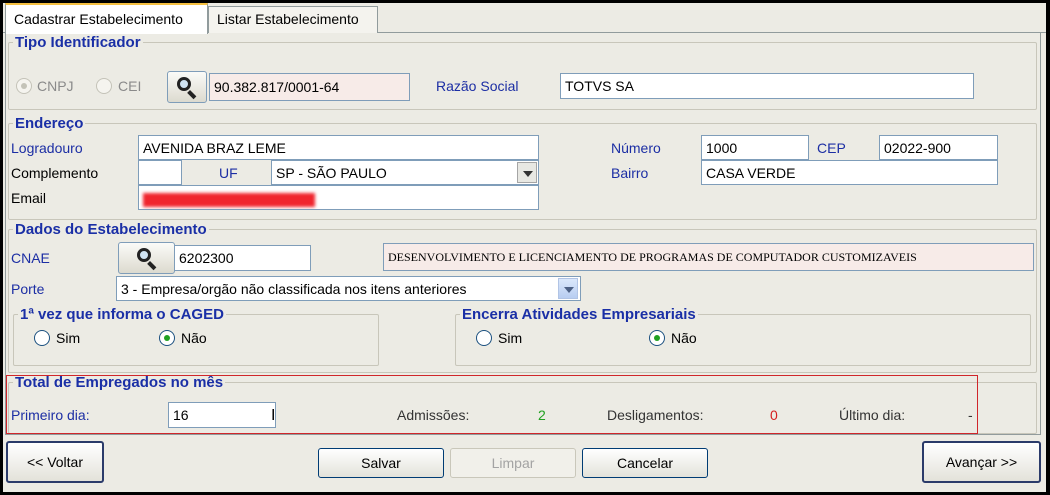  I want to click on primeiro-dia-input: 16, so click(222, 415).